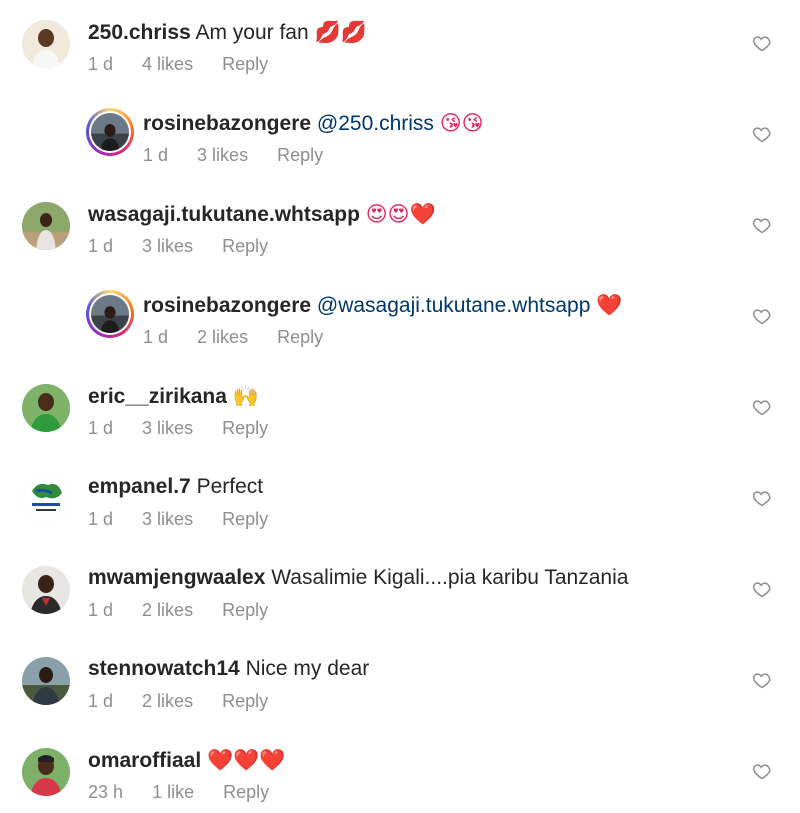 The width and height of the screenshot is (800, 813). What do you see at coordinates (400, 214) in the screenshot?
I see `emoji: 😍😍❤️` at bounding box center [400, 214].